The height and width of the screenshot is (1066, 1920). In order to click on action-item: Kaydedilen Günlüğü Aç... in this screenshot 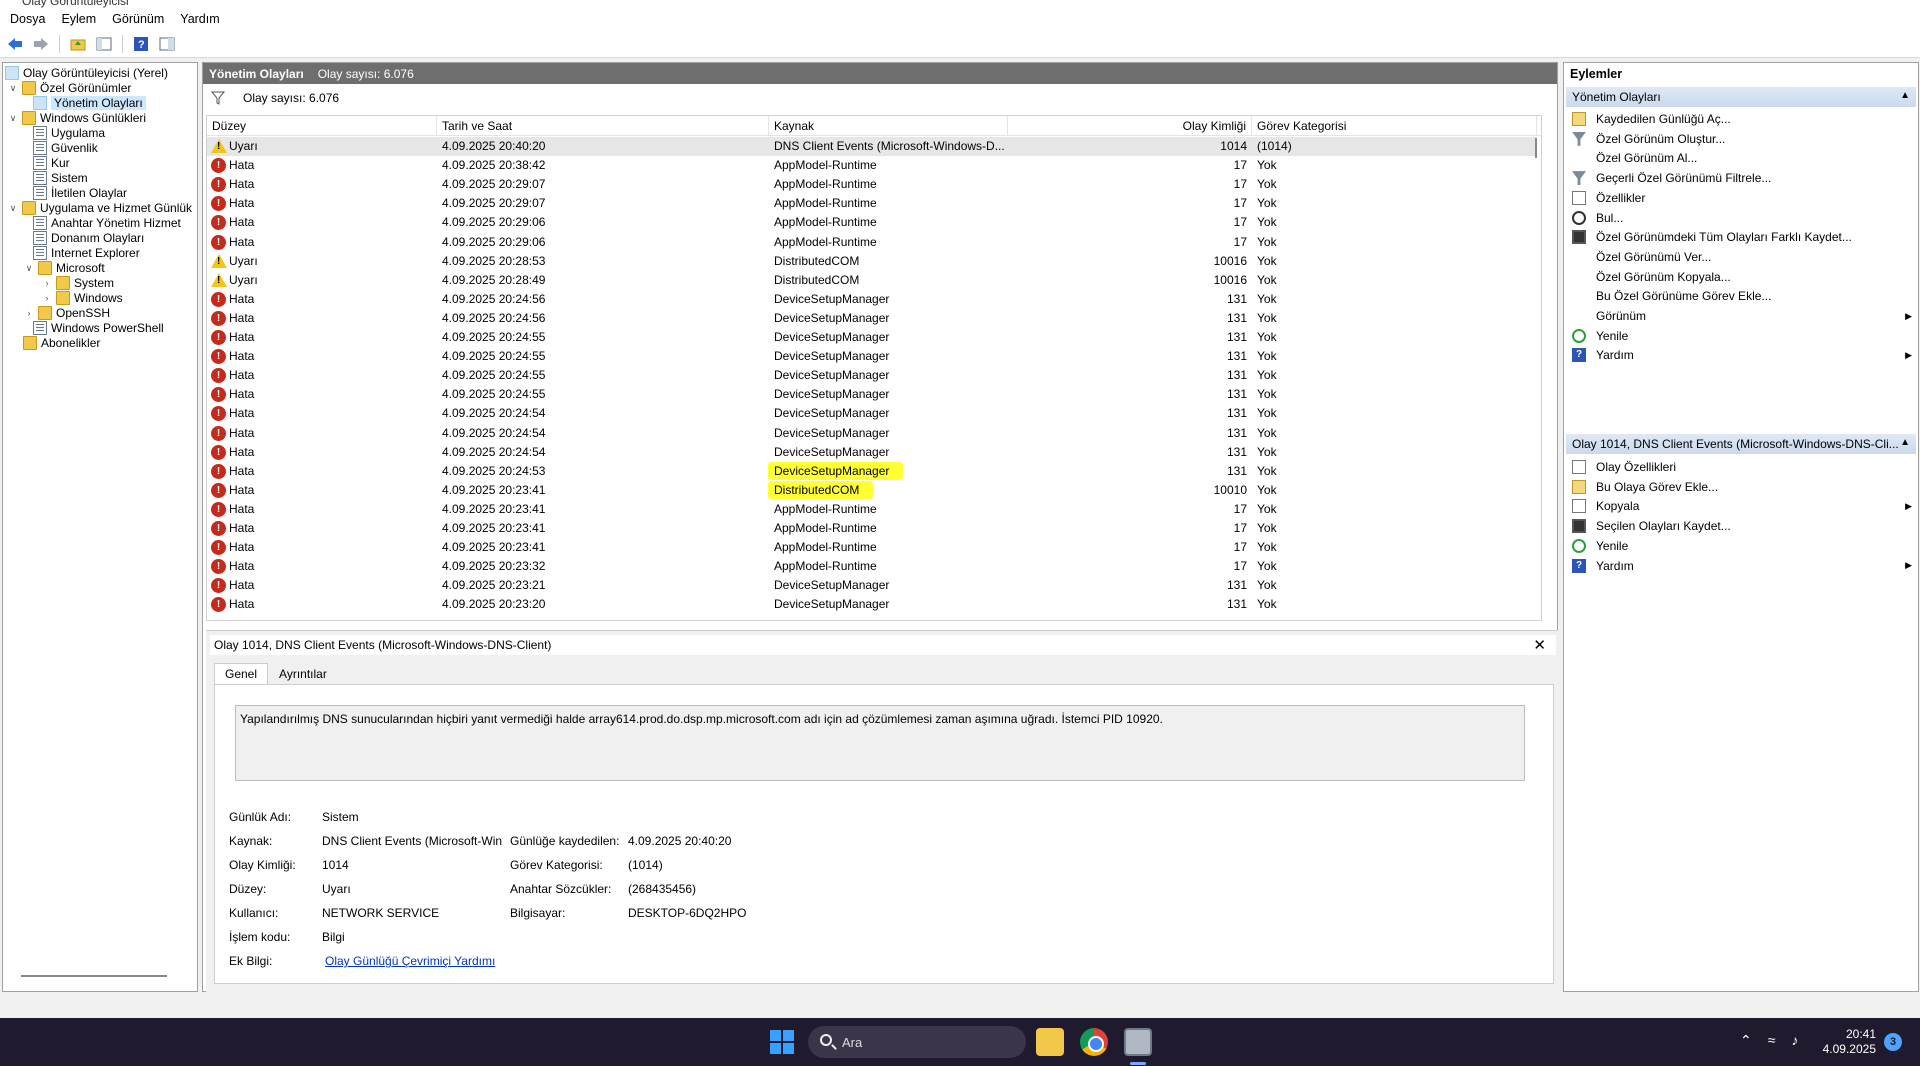, I will do `click(1742, 119)`.